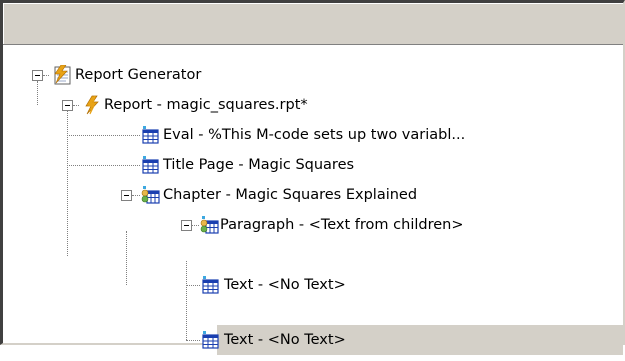 The image size is (625, 361). I want to click on tree-item-label: Chapter - Magic Squares Explained, so click(290, 195).